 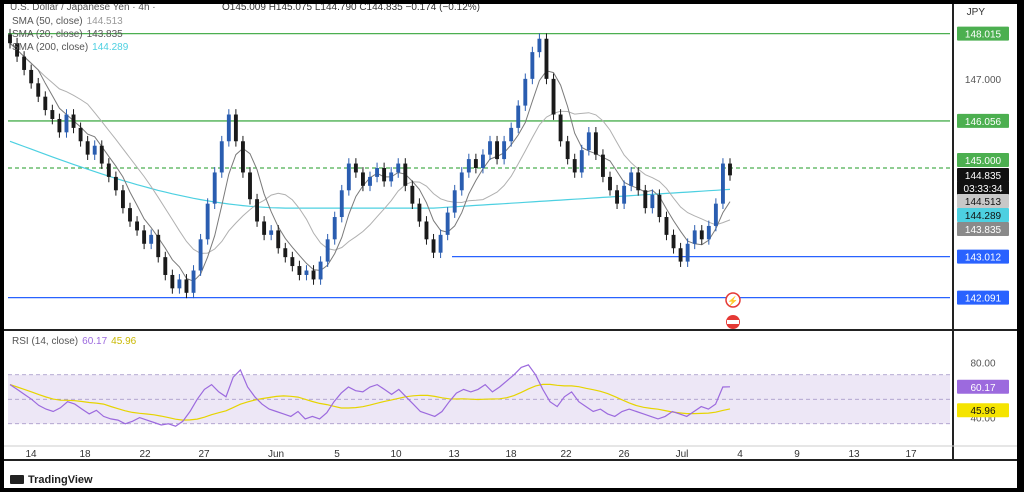 What do you see at coordinates (276, 454) in the screenshot?
I see `time-tick-Jun: Jun` at bounding box center [276, 454].